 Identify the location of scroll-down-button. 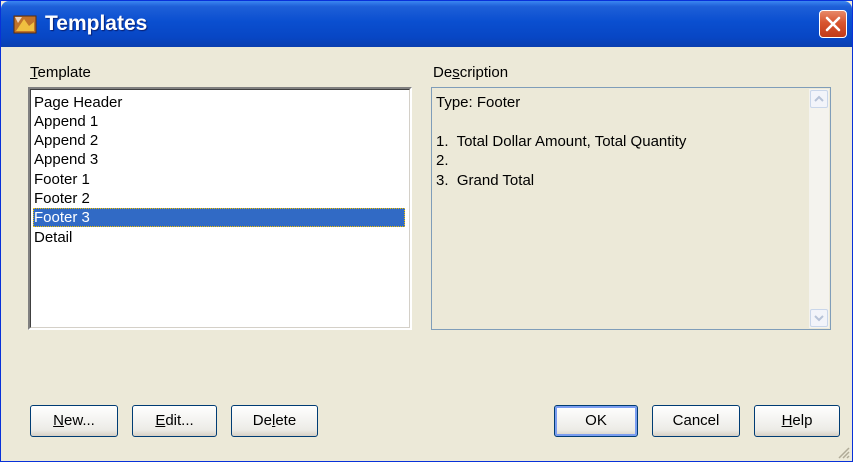
(819, 318).